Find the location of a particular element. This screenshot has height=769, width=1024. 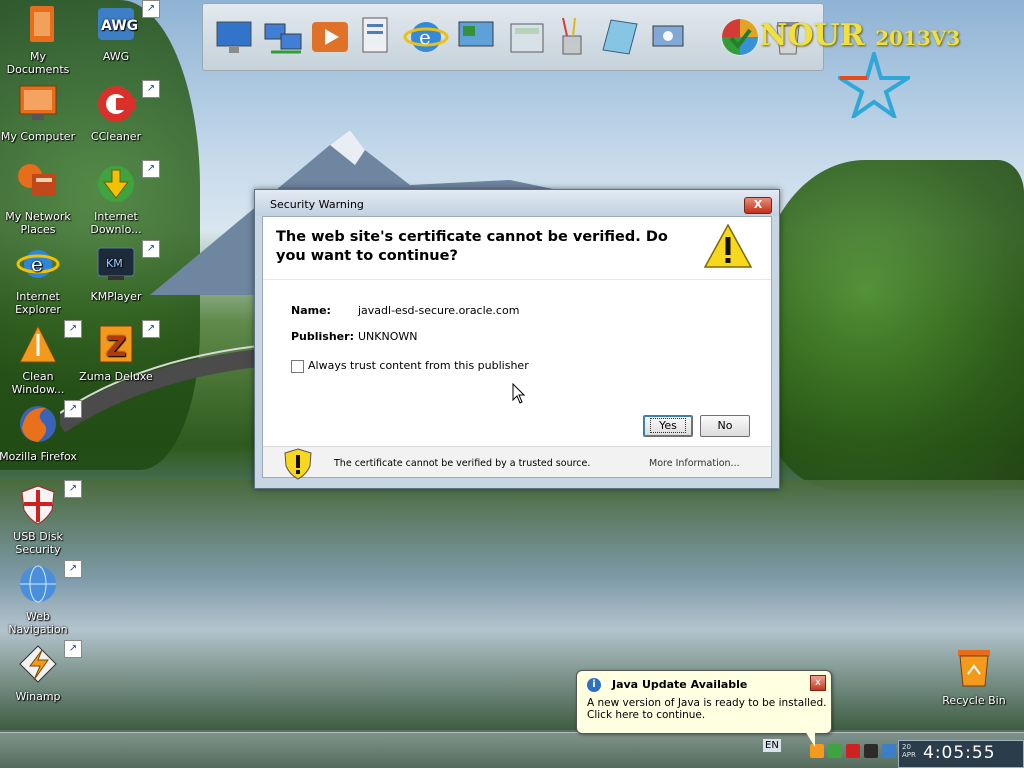

taskbar-clock: 20 APR 4:05:55 is located at coordinates (961, 754).